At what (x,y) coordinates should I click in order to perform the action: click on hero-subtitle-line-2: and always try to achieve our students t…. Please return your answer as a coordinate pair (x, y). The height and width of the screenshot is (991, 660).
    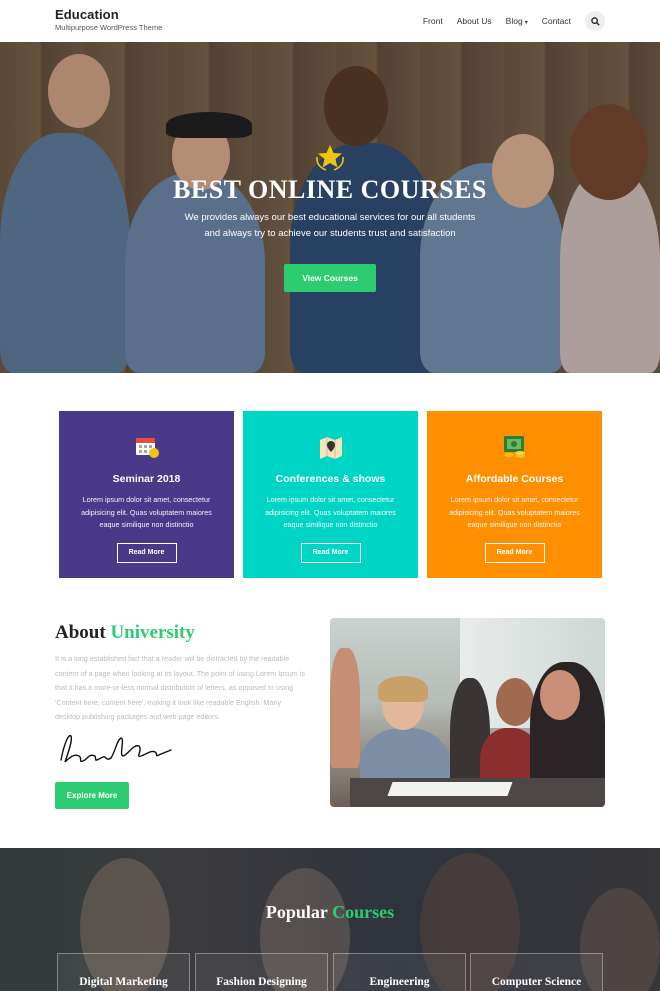
    Looking at the image, I should click on (330, 233).